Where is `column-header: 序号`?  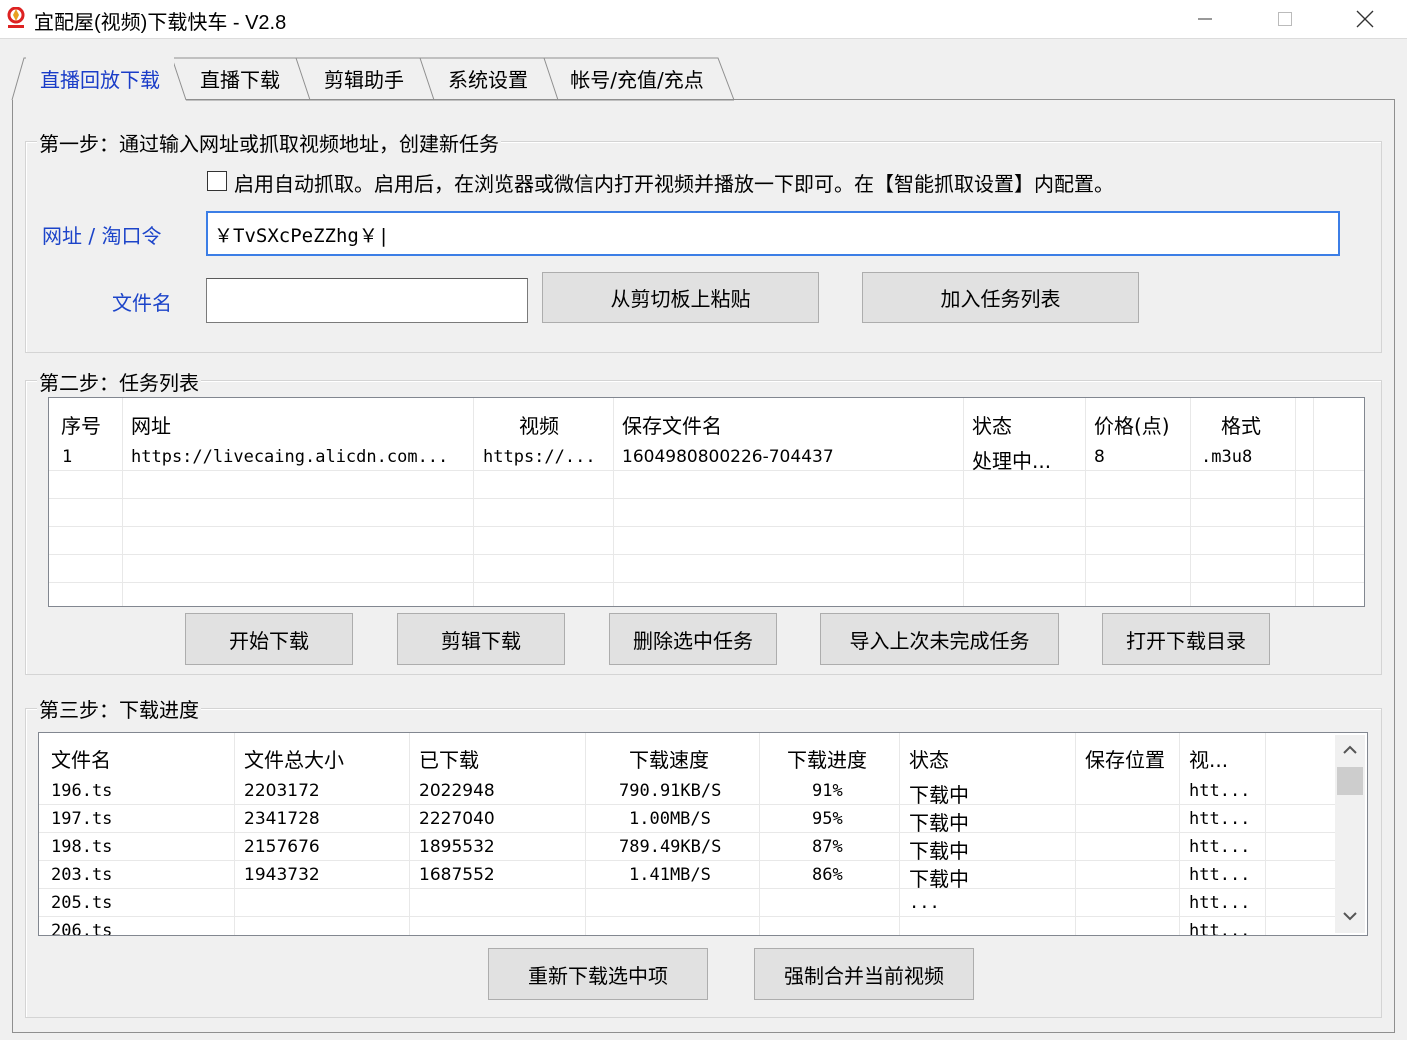
column-header: 序号 is located at coordinates (81, 424).